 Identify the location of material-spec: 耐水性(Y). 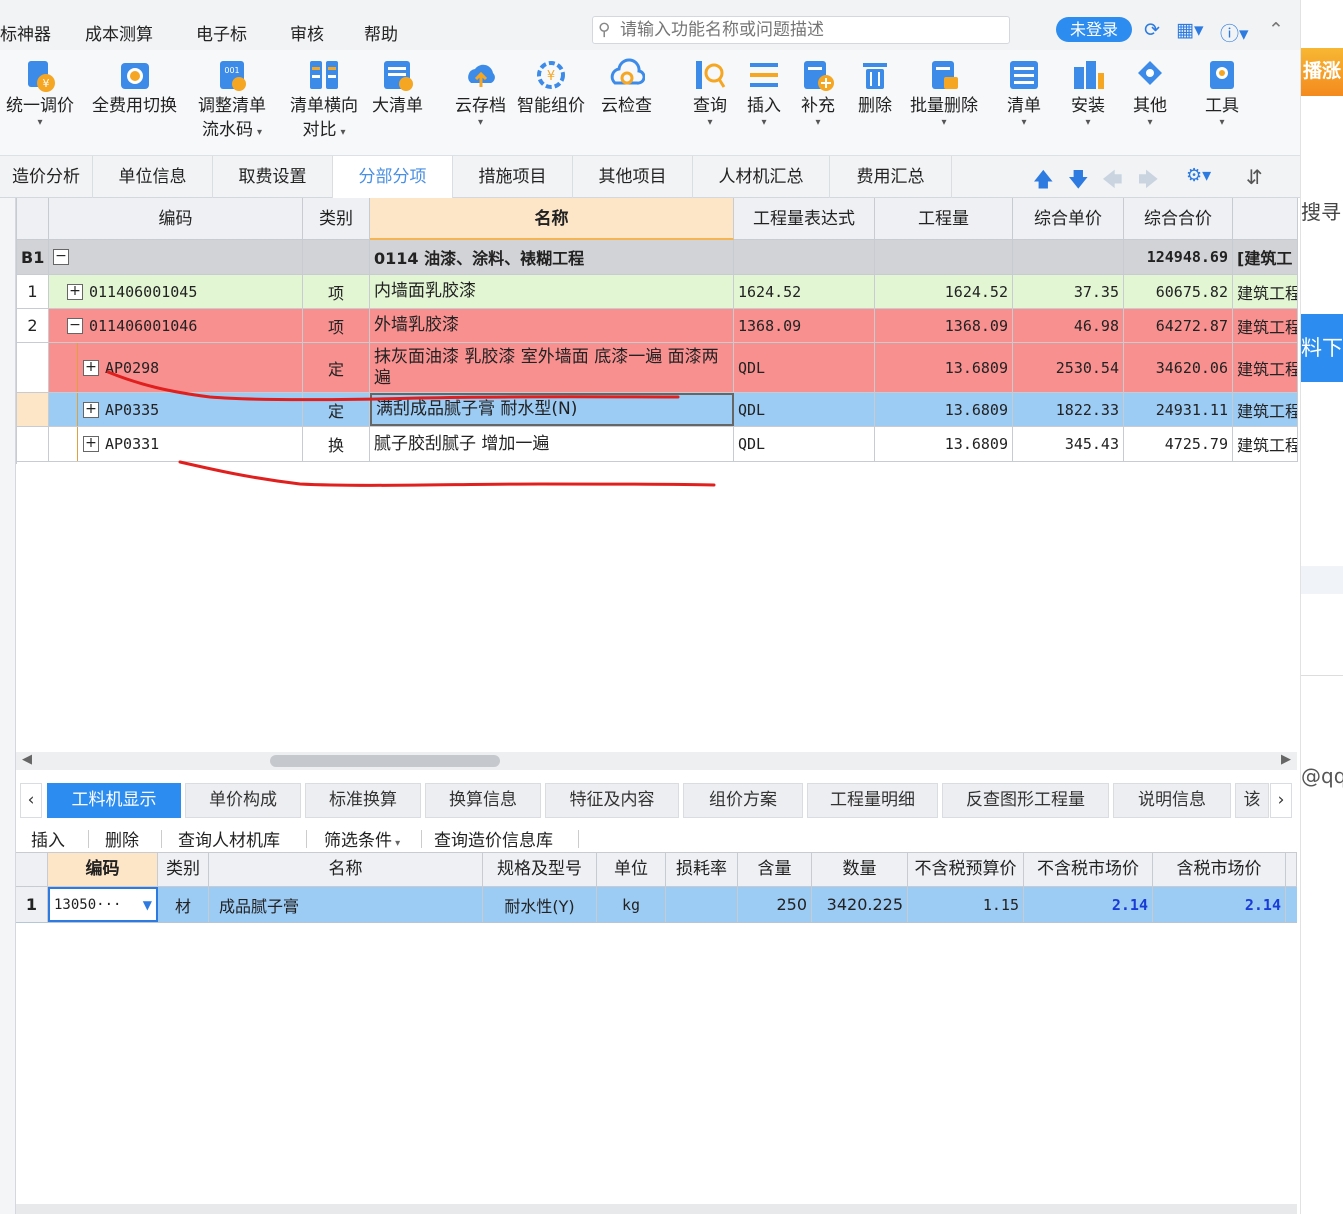
(540, 904).